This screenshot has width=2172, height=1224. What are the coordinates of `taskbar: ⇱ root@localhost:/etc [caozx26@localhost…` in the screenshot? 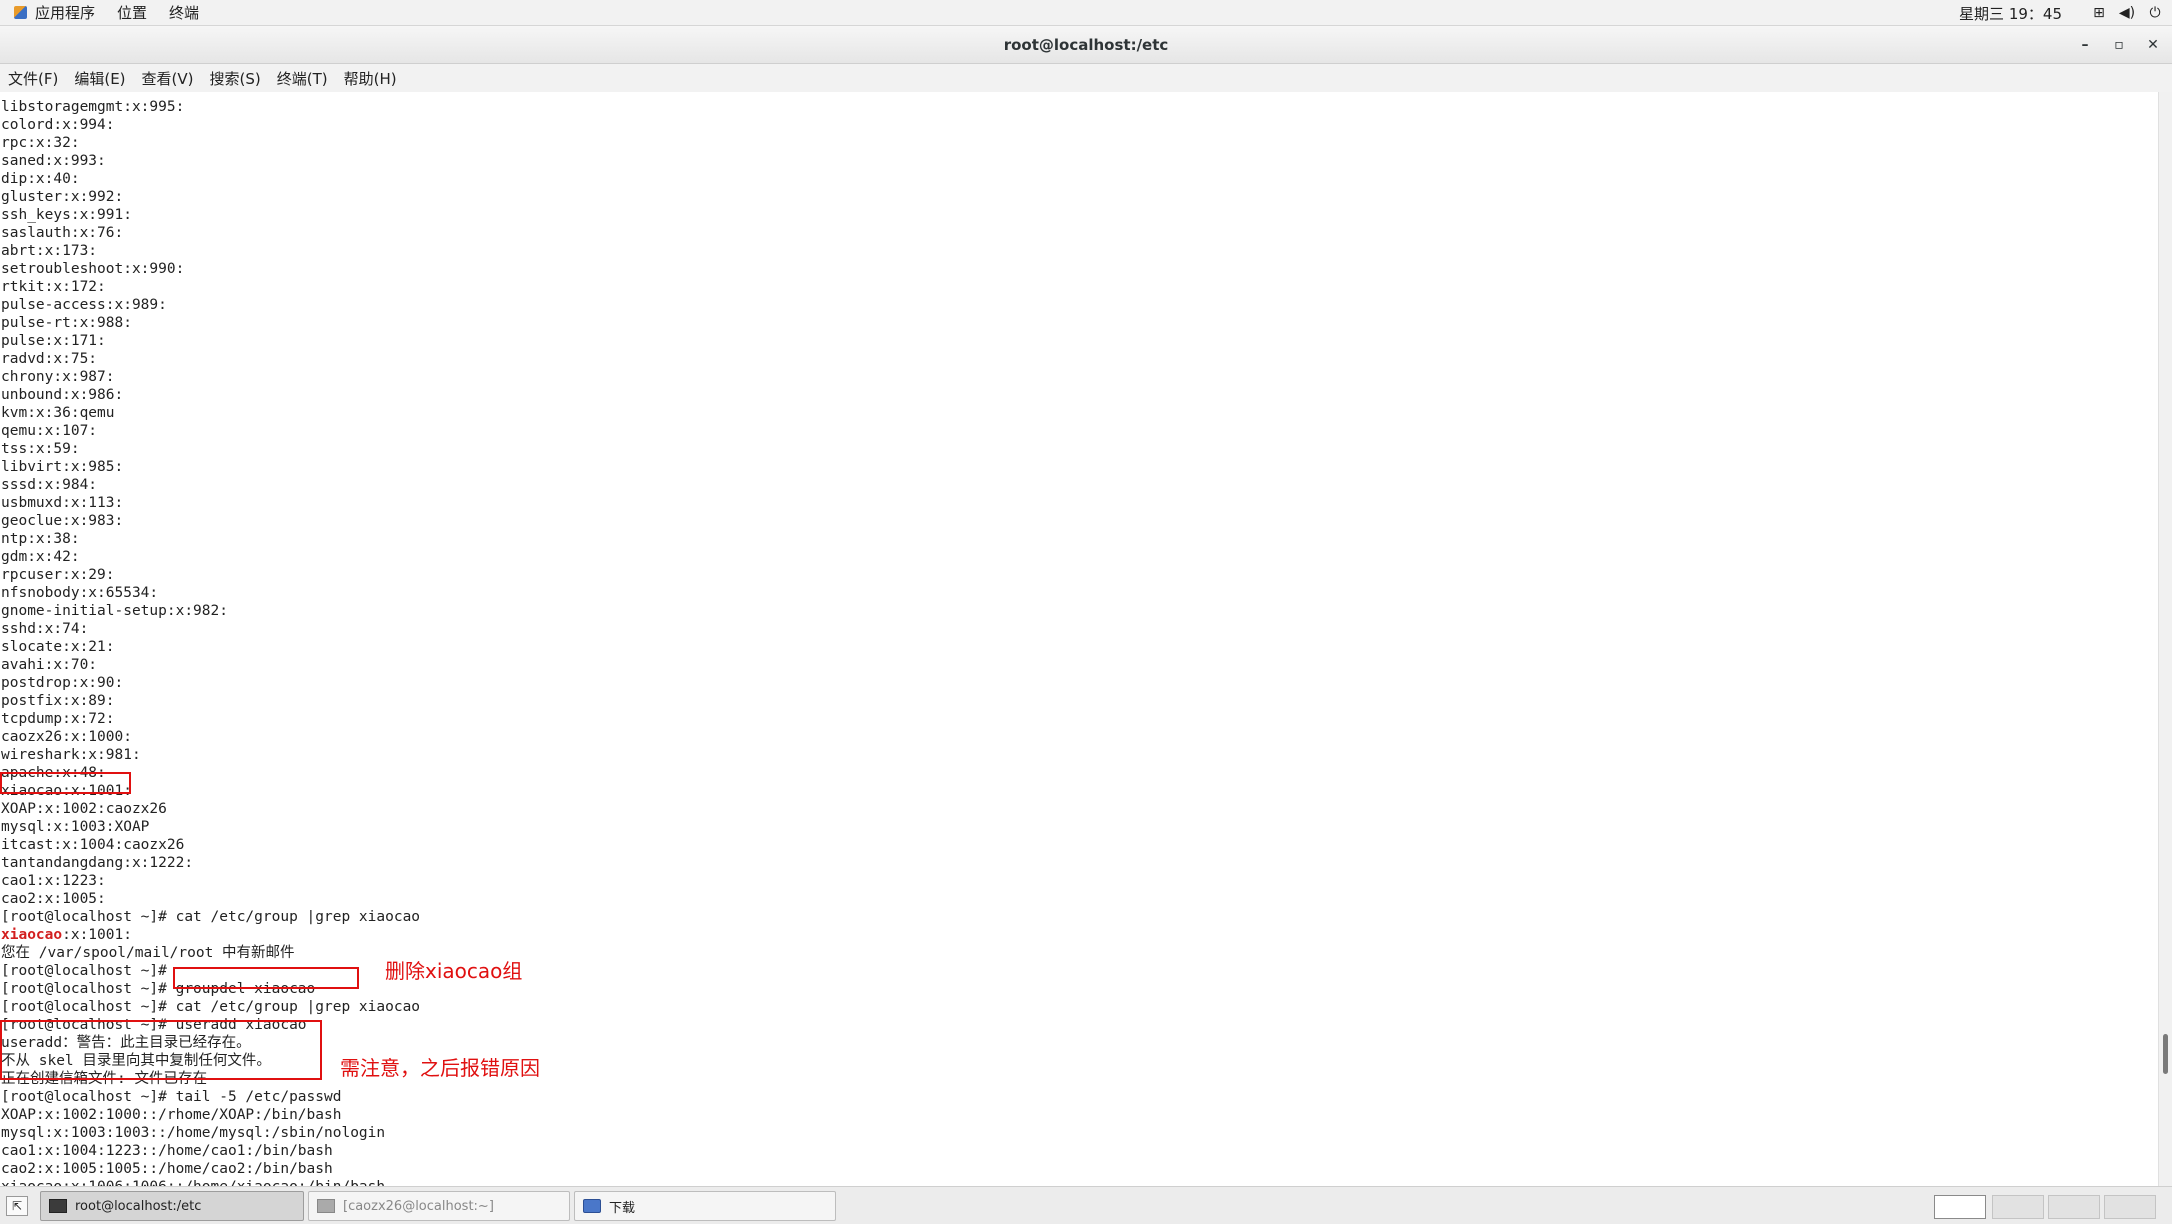 It's located at (1086, 1205).